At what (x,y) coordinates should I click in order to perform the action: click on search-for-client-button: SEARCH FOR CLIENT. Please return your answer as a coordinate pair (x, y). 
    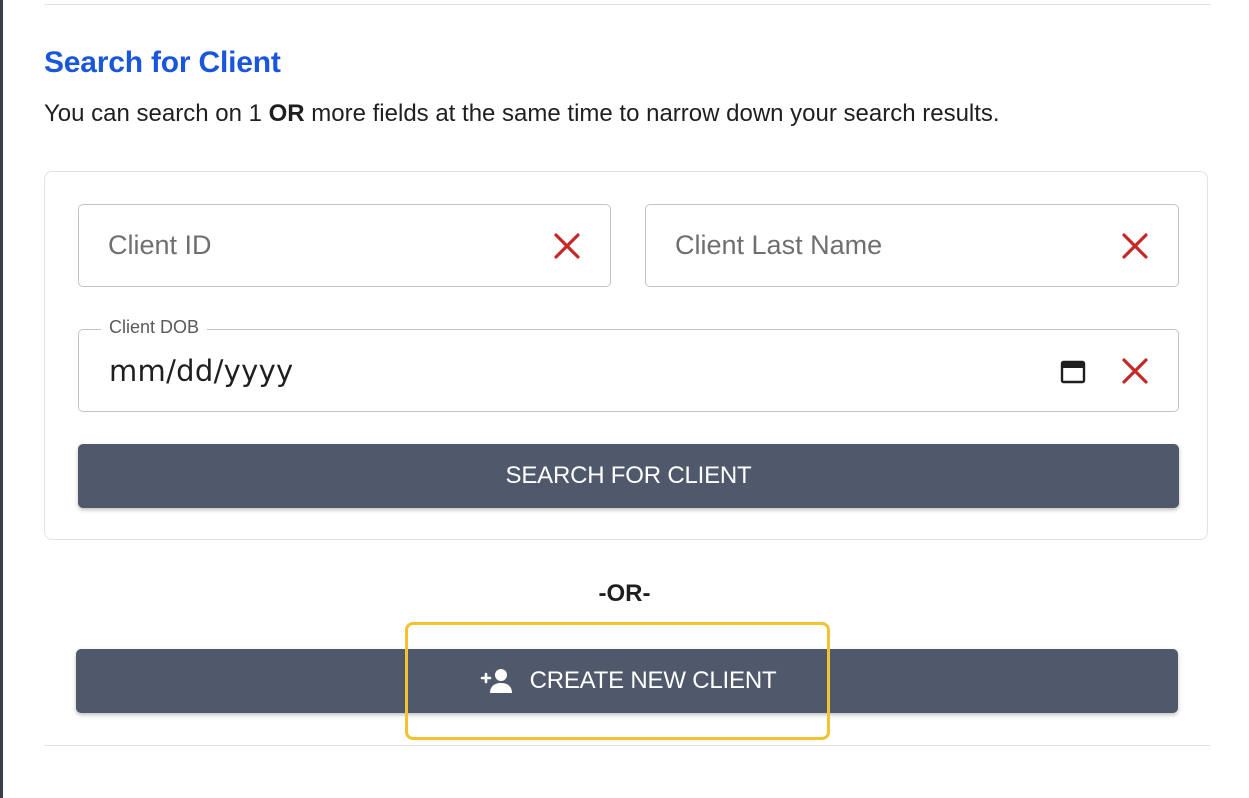
    Looking at the image, I should click on (628, 476).